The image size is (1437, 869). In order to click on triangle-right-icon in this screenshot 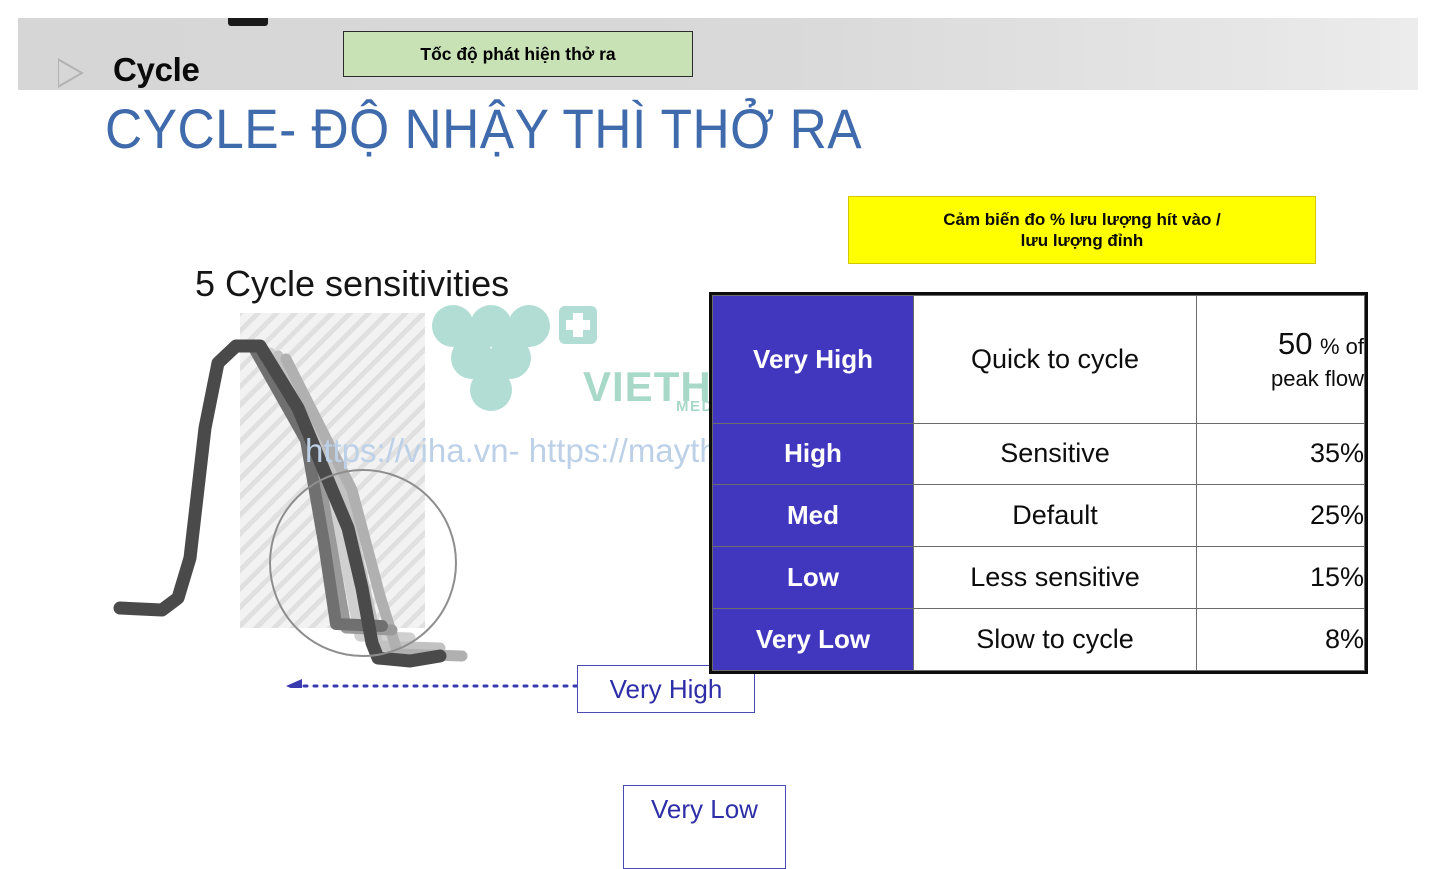, I will do `click(71, 73)`.